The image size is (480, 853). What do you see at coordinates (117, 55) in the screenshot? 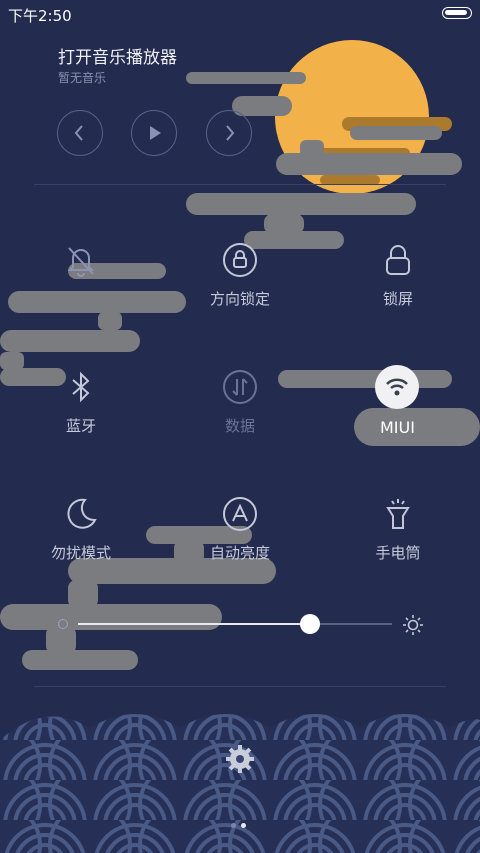
I see `music-title: 打开音乐播放器` at bounding box center [117, 55].